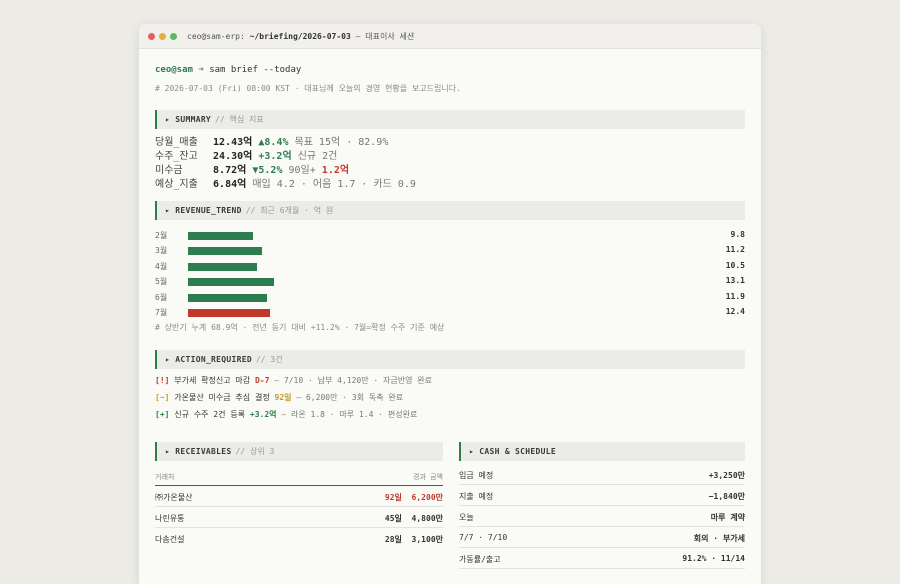 The image size is (900, 584). Describe the element at coordinates (162, 36) in the screenshot. I see `minimize-dot-icon` at that location.